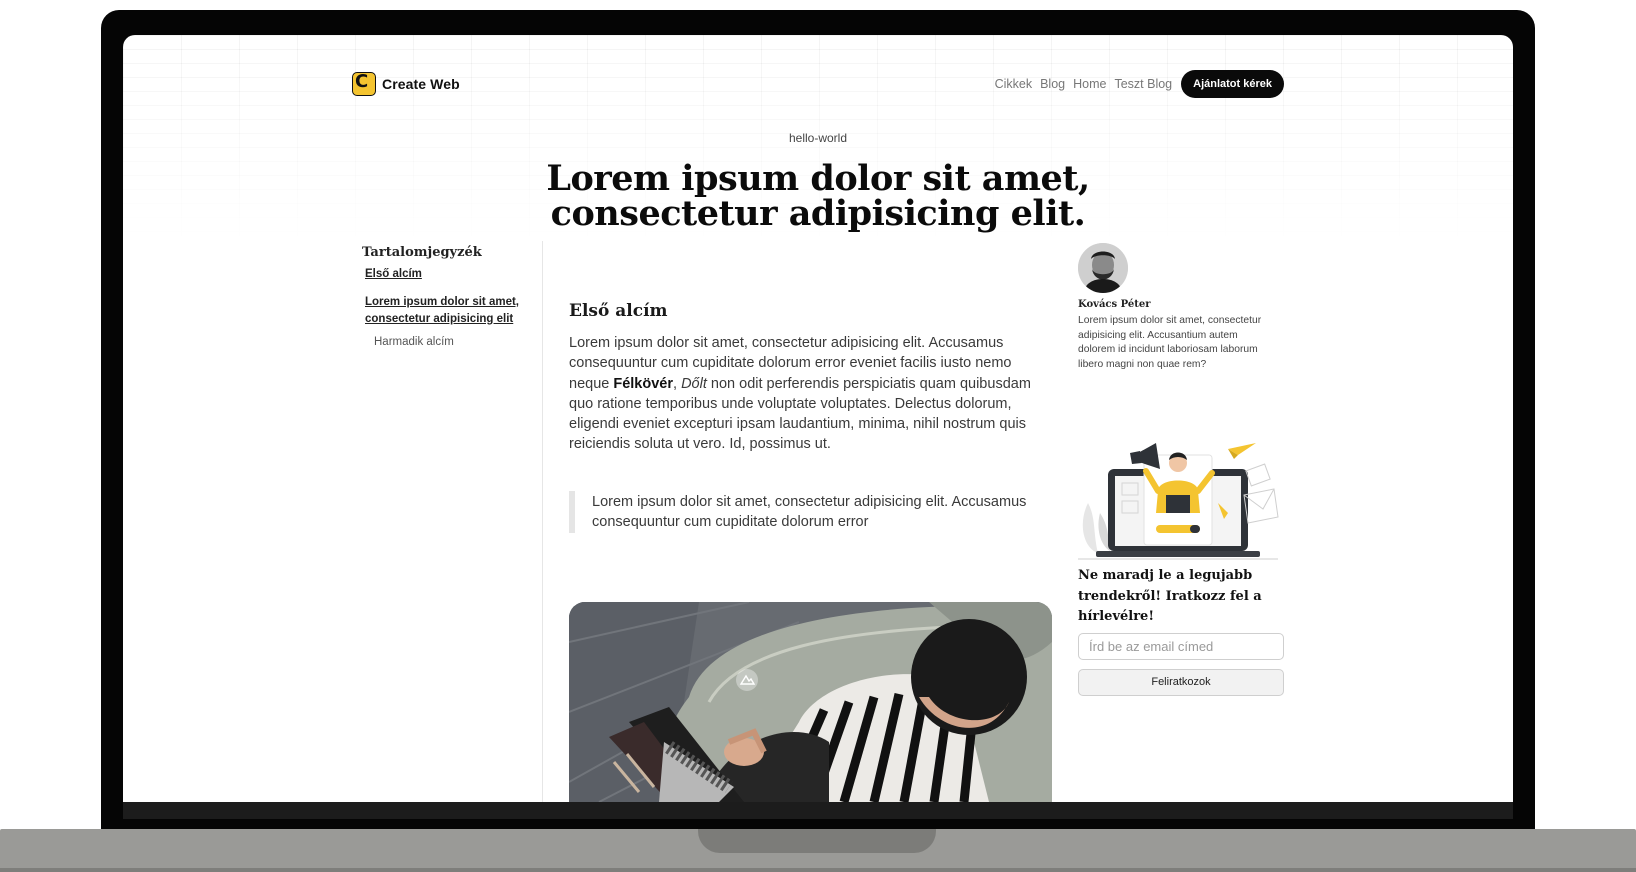 This screenshot has height=872, width=1636. Describe the element at coordinates (818, 810) in the screenshot. I see `screen-bottom-bar` at that location.